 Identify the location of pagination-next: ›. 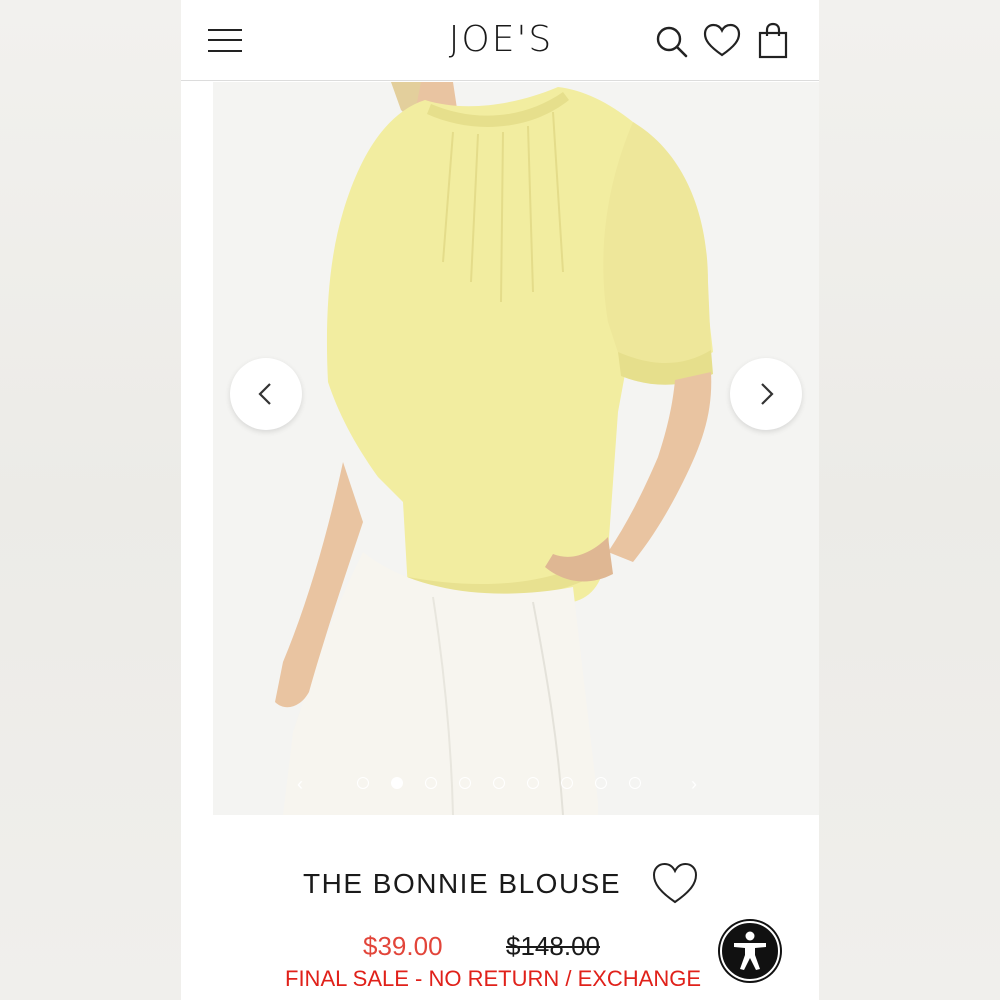
(694, 784).